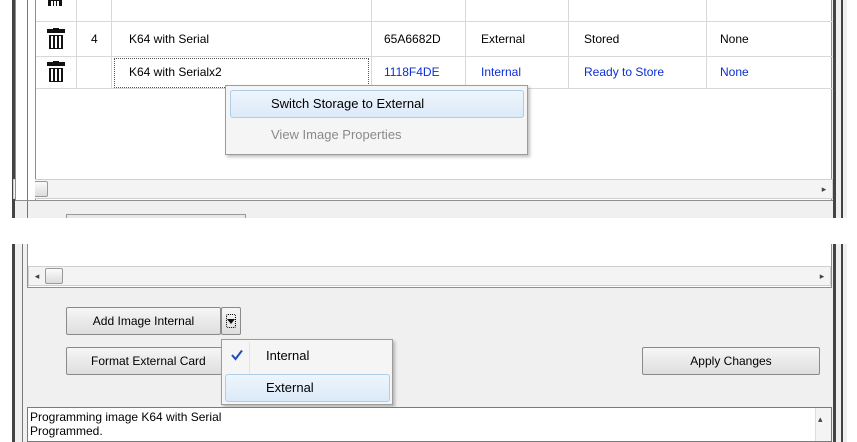 This screenshot has width=857, height=442. Describe the element at coordinates (148, 361) in the screenshot. I see `format-card-button-label: Format External Card` at that location.